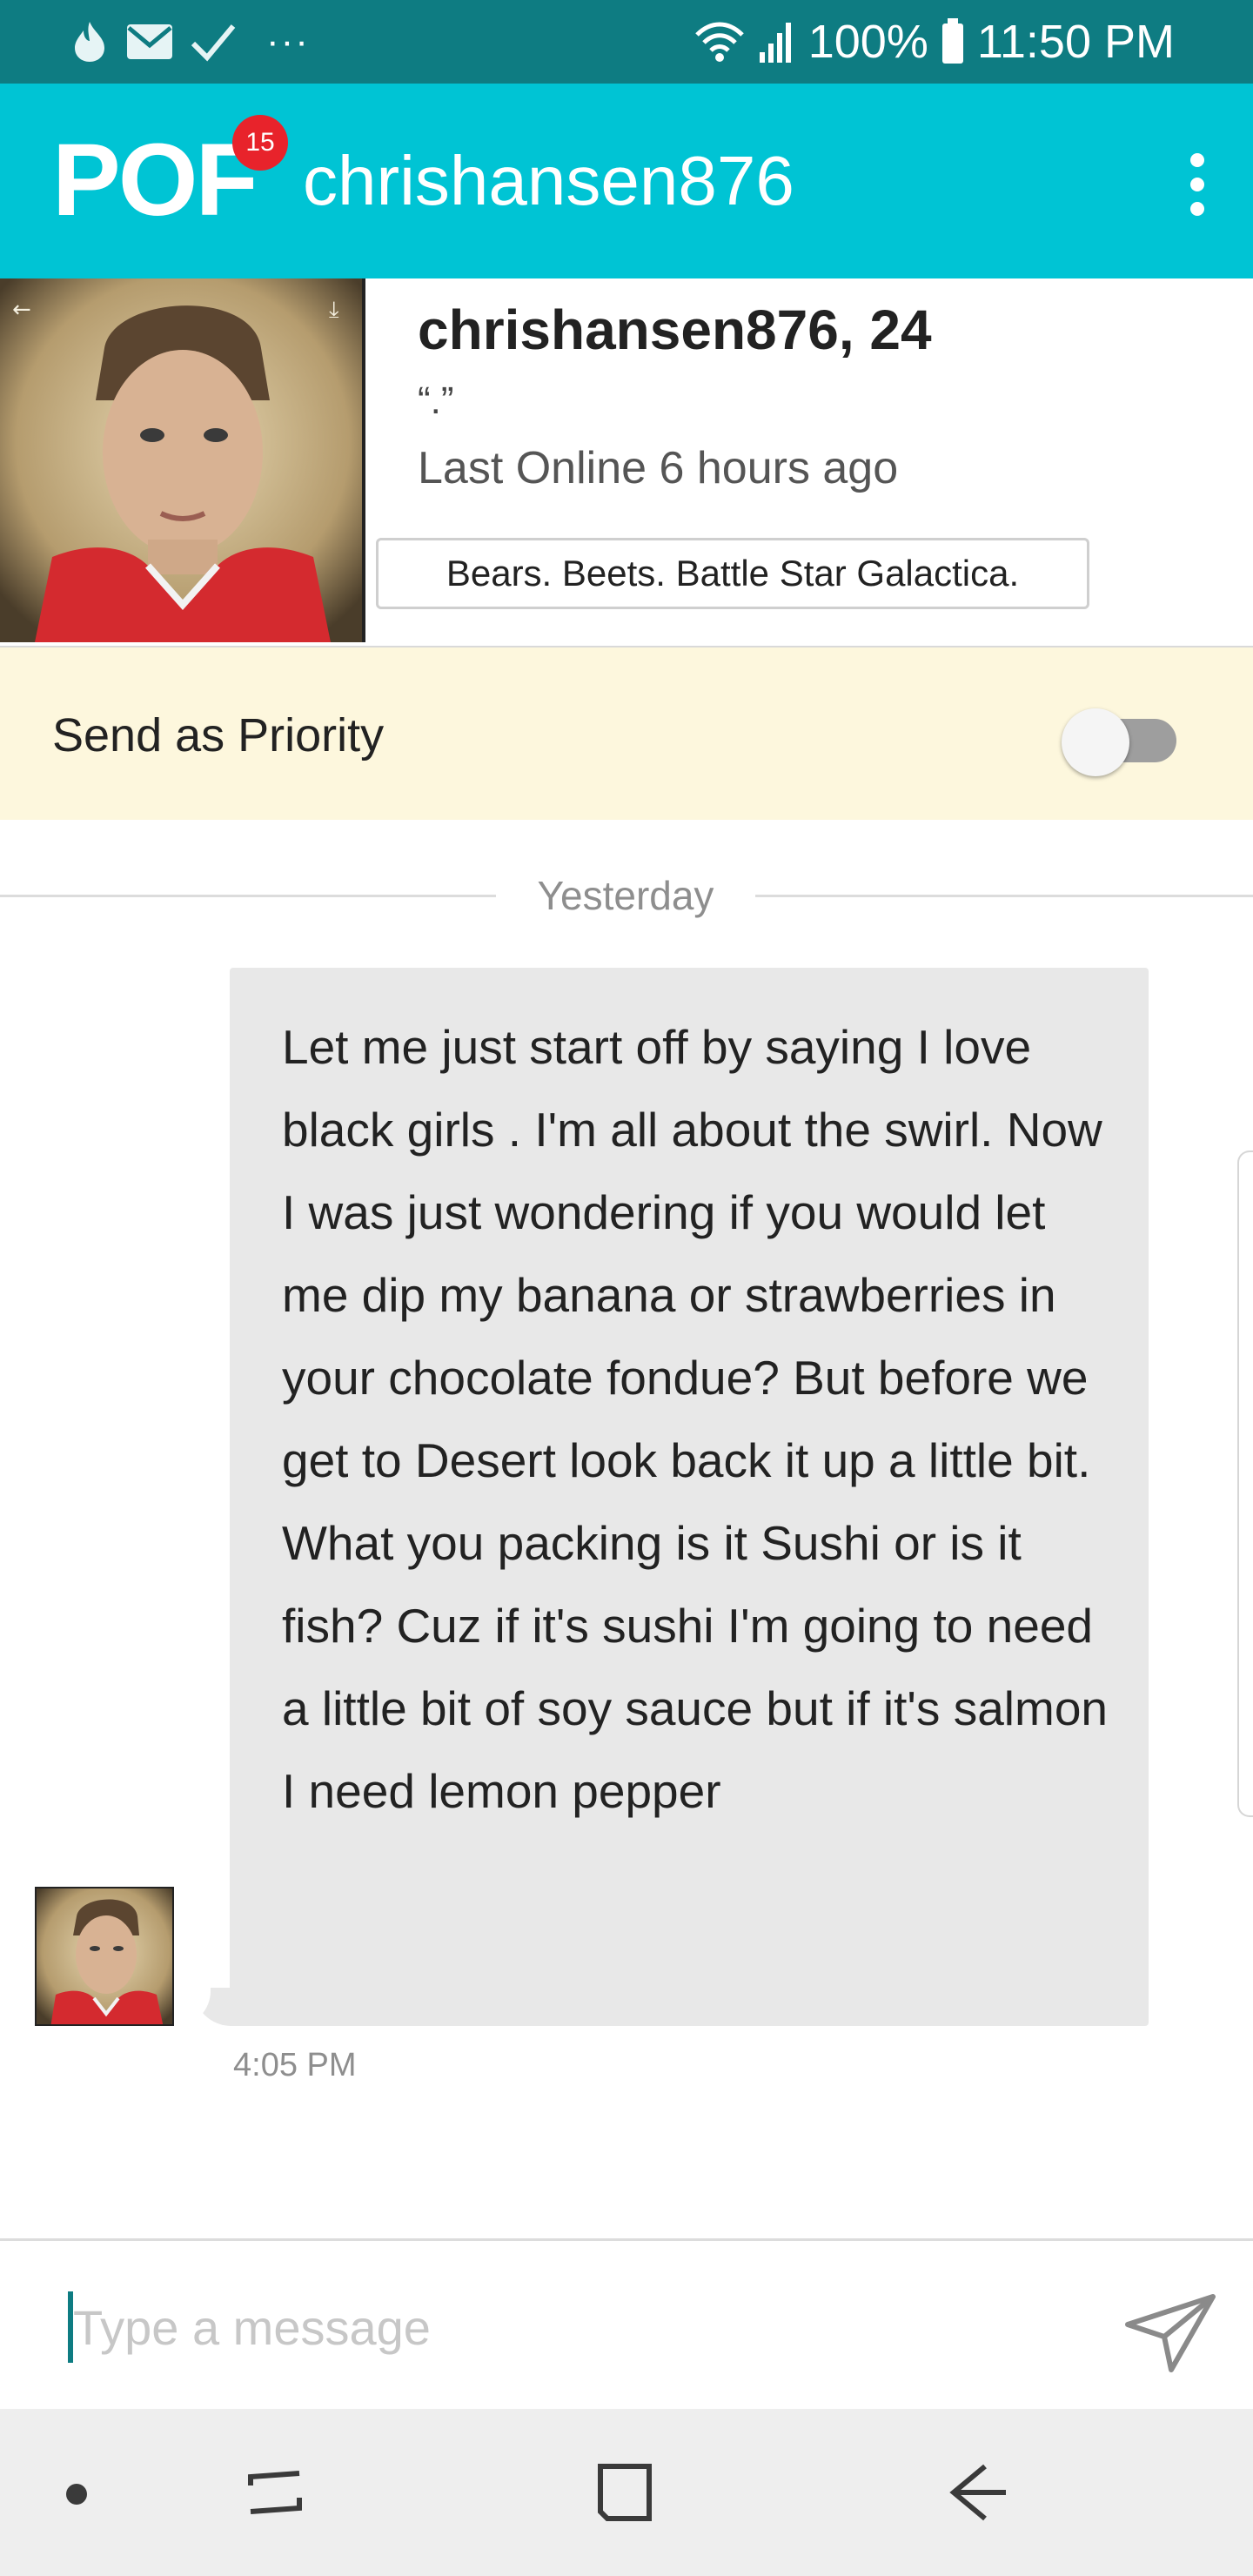 The width and height of the screenshot is (1253, 2576). I want to click on back-icon, so click(974, 2492).